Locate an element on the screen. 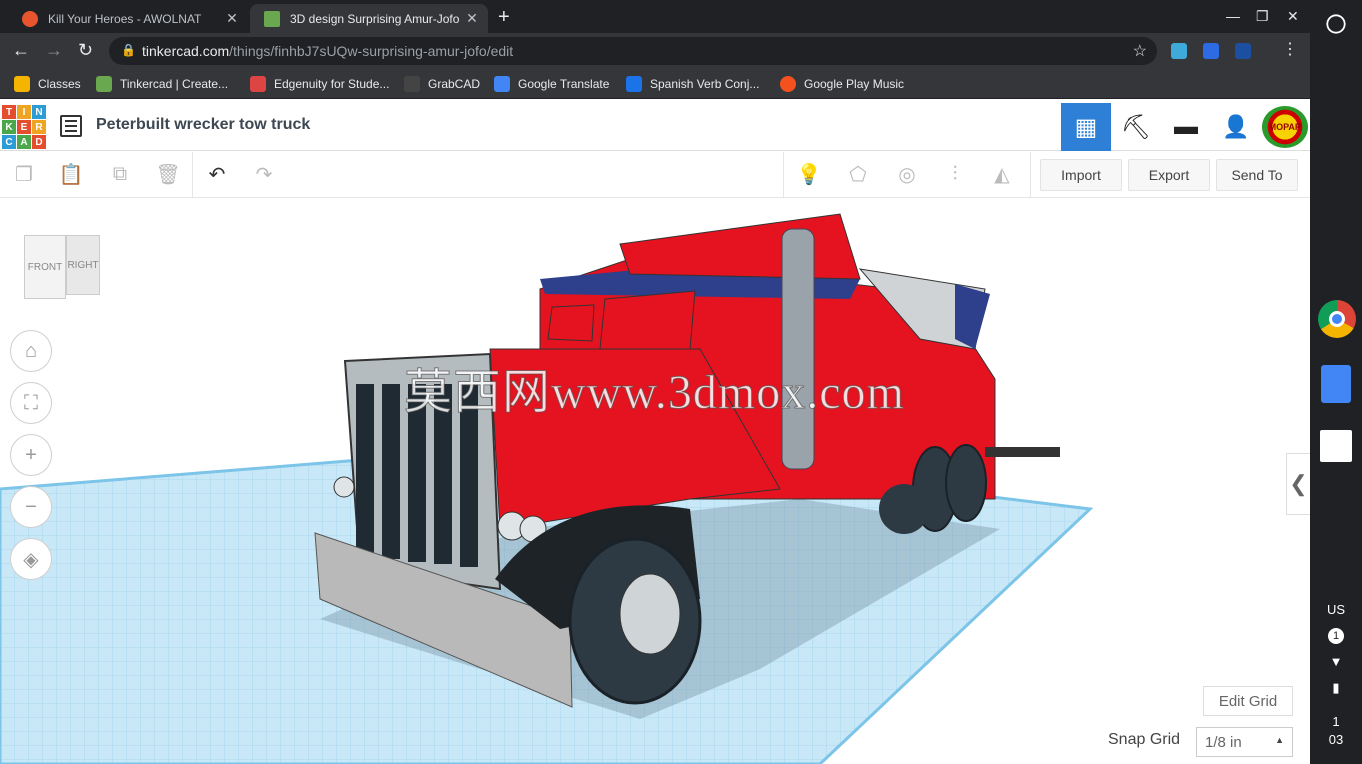 The height and width of the screenshot is (764, 1362). cloud-extension-icon is located at coordinates (1179, 51).